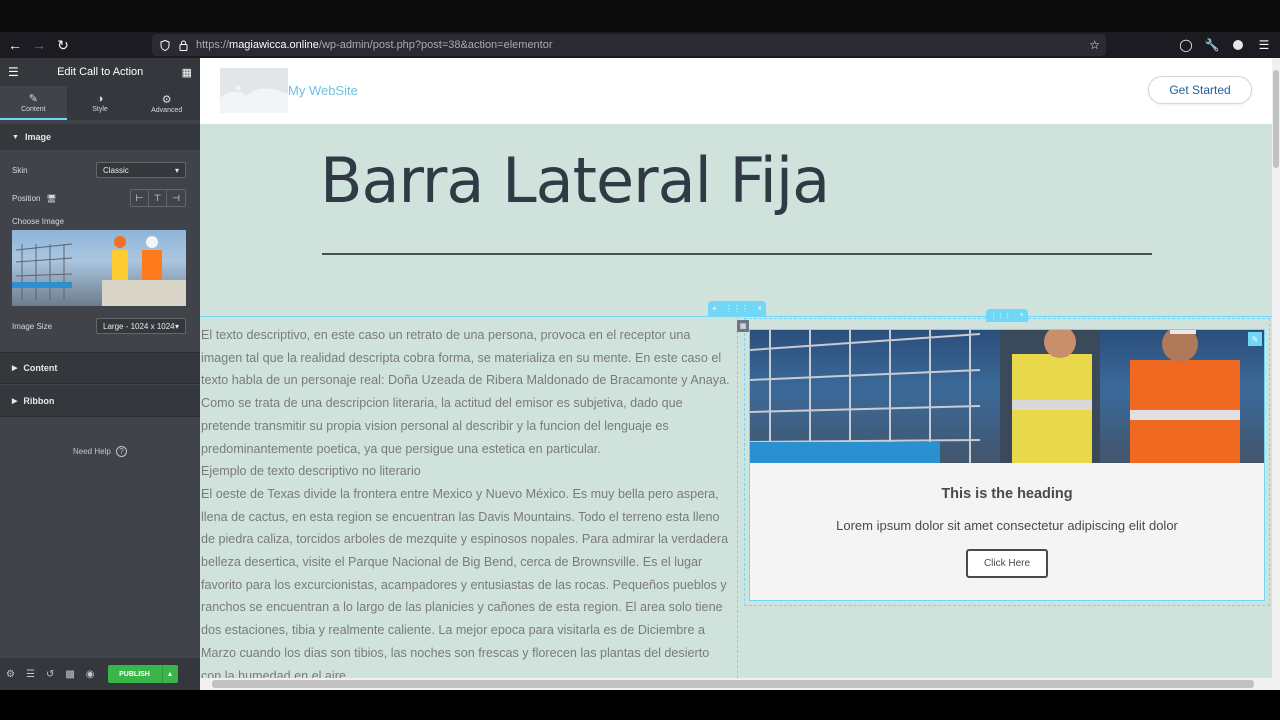 The height and width of the screenshot is (720, 1280). Describe the element at coordinates (99, 268) in the screenshot. I see `image-thumbnail` at that location.